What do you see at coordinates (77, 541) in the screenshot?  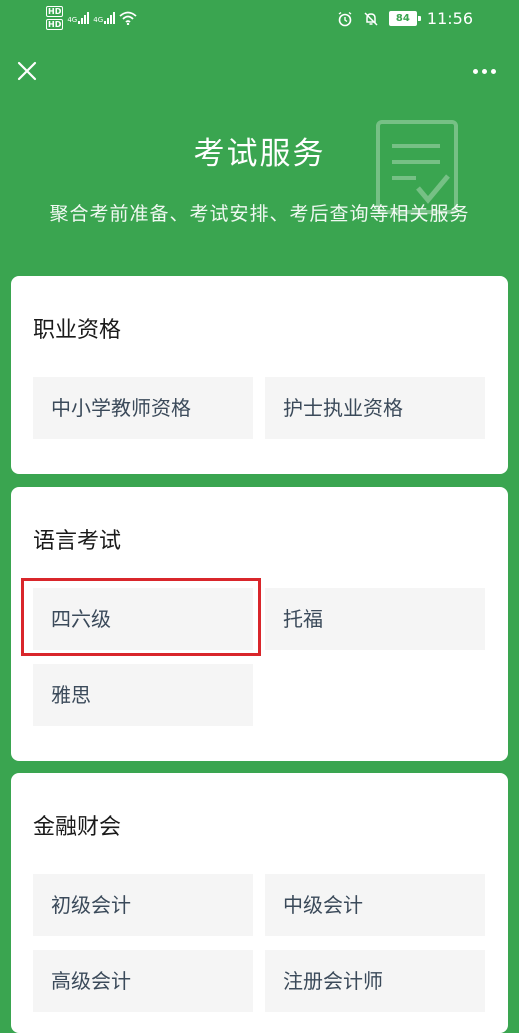 I see `section-title: 语言考试` at bounding box center [77, 541].